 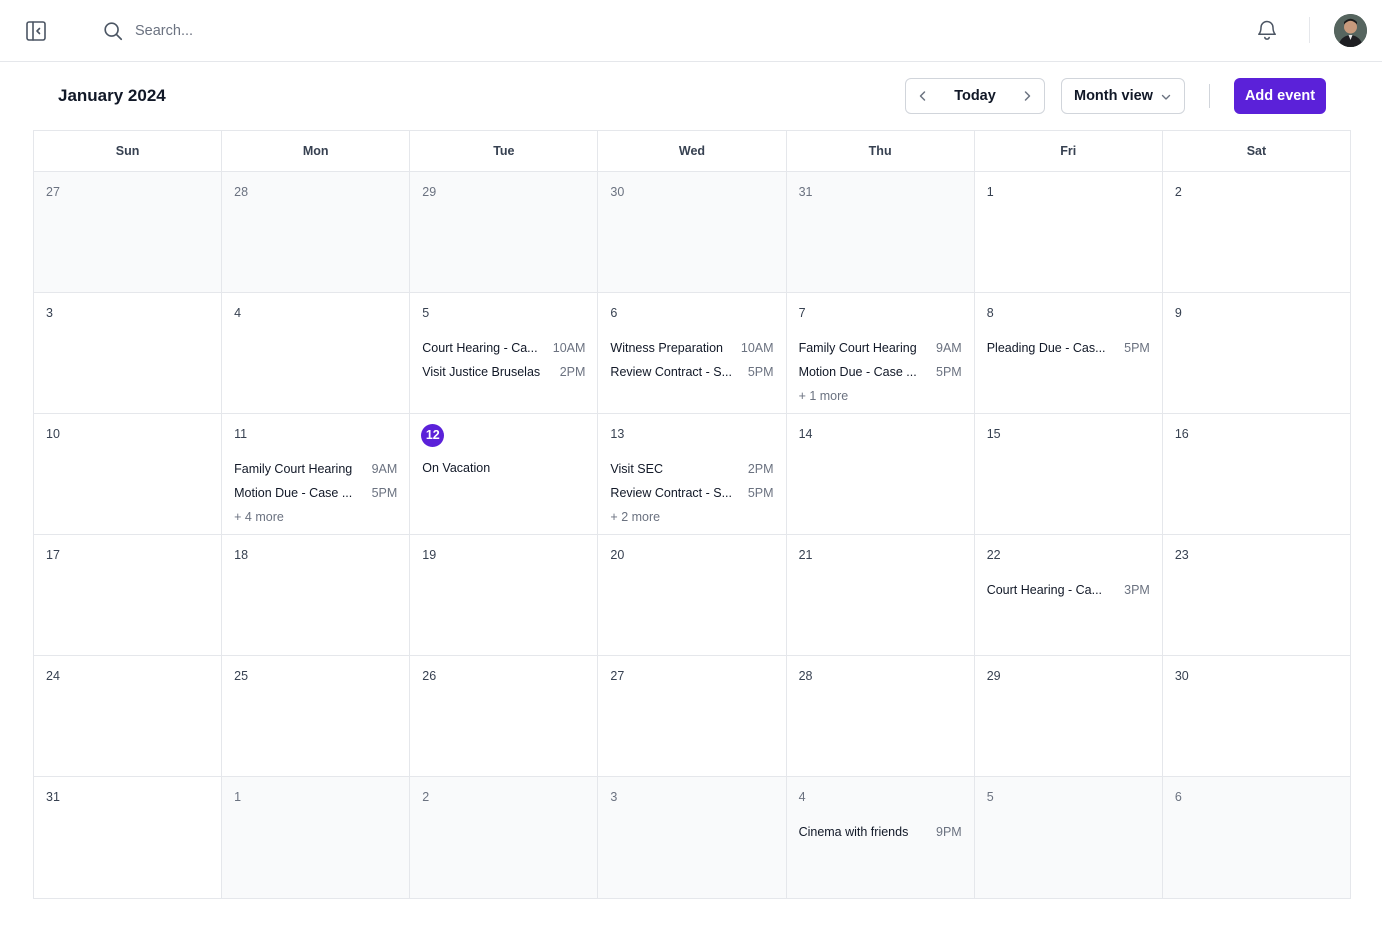 I want to click on calendar-event: On Vacation, so click(x=503, y=468).